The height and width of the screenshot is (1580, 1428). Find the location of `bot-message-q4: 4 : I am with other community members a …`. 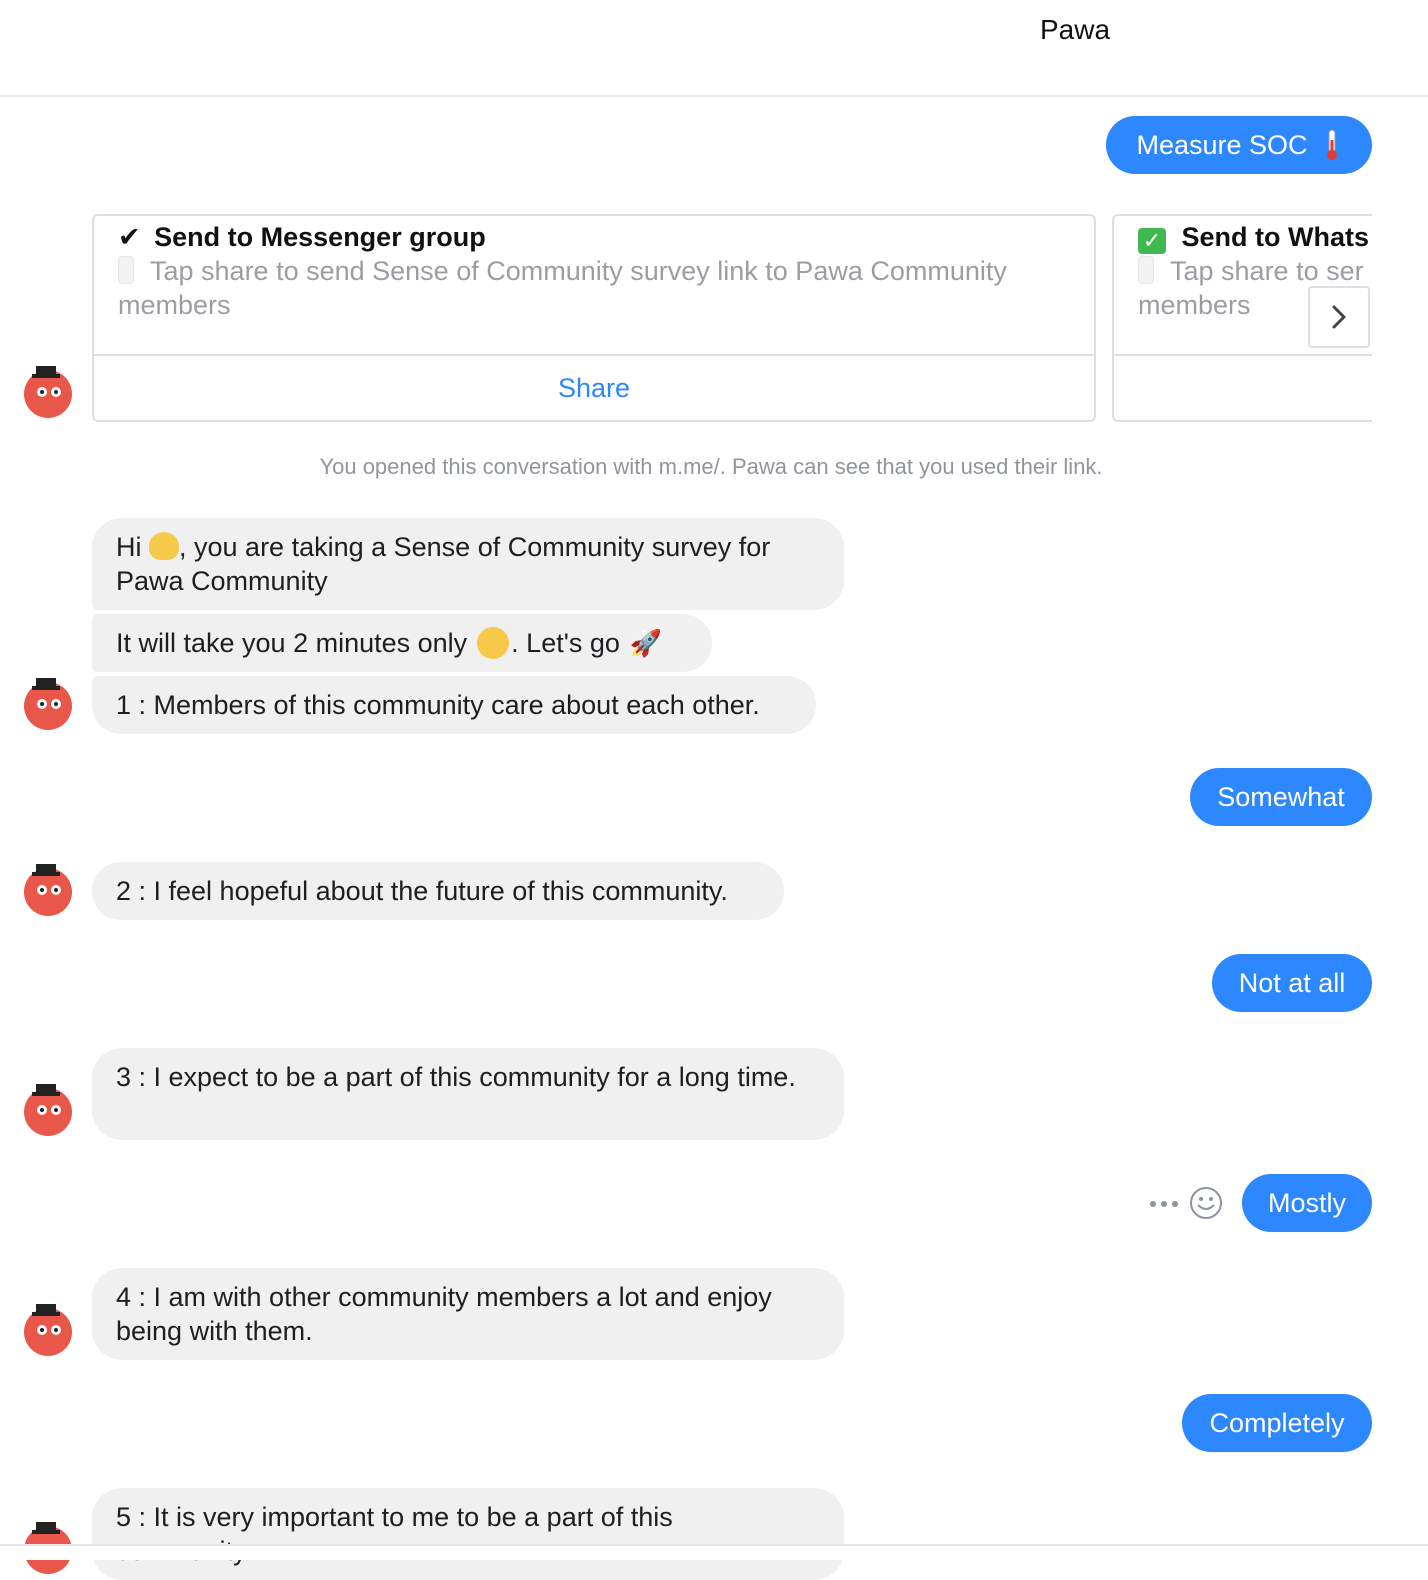

bot-message-q4: 4 : I am with other community members a … is located at coordinates (468, 1314).